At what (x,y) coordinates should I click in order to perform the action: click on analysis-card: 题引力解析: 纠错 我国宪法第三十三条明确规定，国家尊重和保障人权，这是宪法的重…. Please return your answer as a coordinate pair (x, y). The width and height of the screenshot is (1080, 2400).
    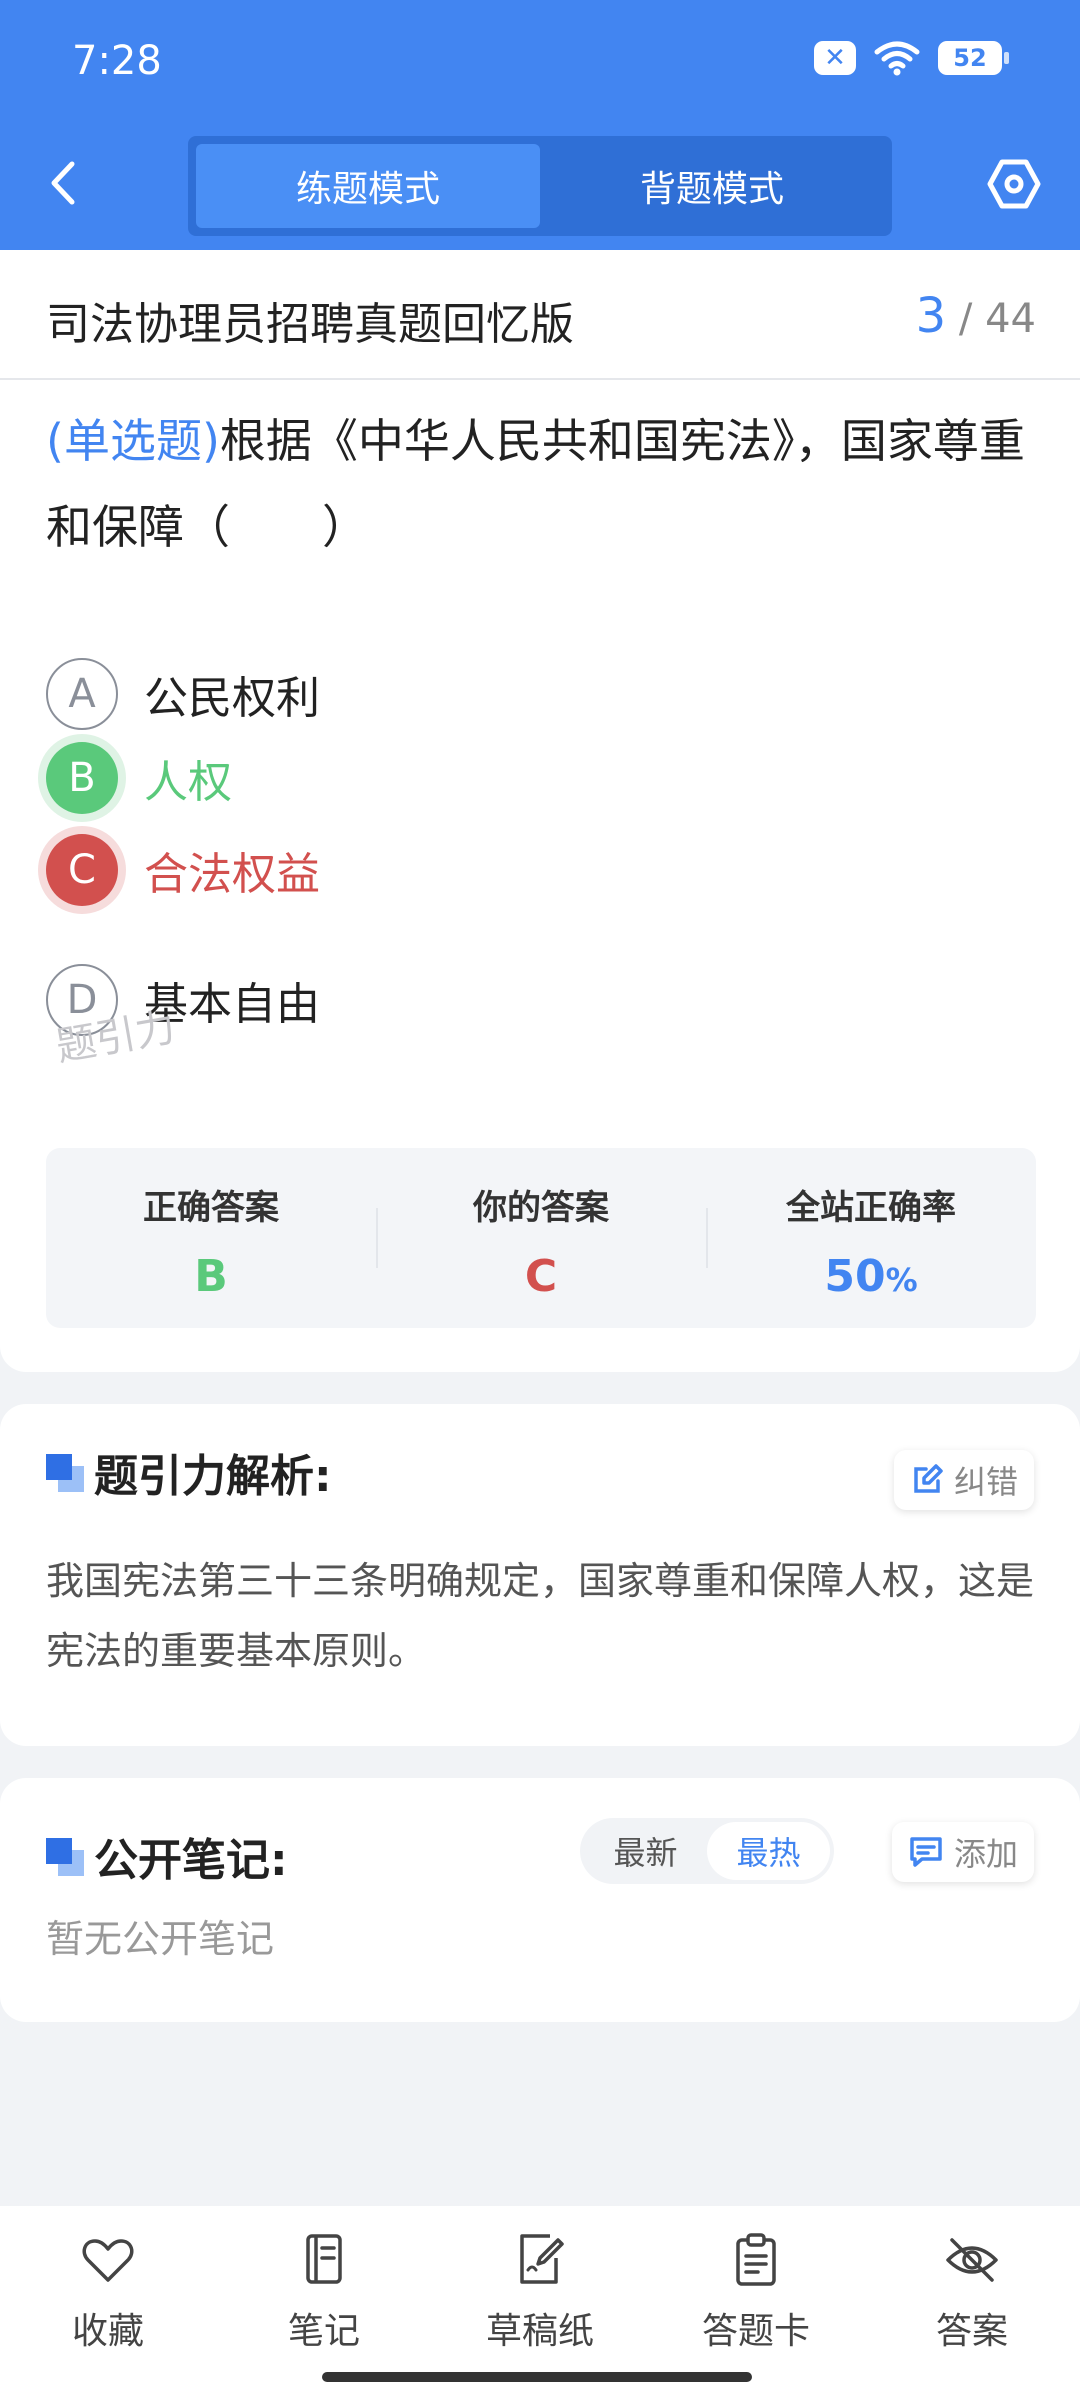
    Looking at the image, I should click on (540, 1575).